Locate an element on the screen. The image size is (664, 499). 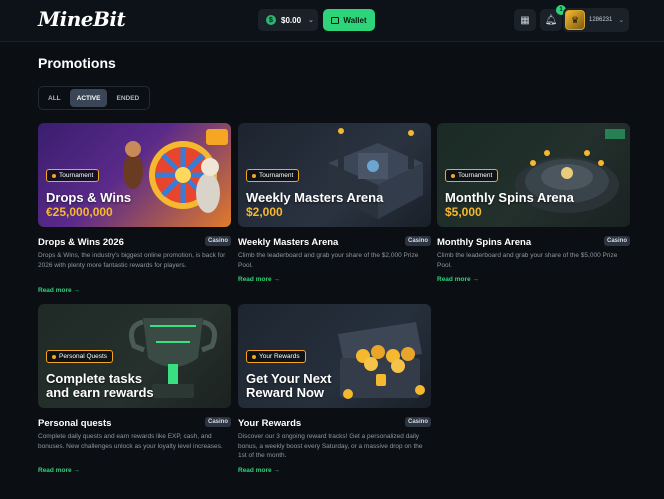
balance-amount: $0.00 is located at coordinates (291, 20).